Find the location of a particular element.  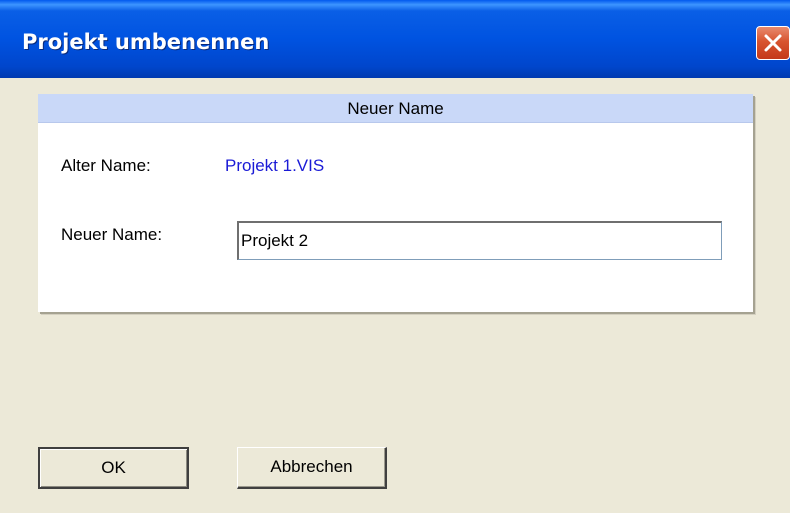

panel-header-label: Neuer Name is located at coordinates (395, 108).